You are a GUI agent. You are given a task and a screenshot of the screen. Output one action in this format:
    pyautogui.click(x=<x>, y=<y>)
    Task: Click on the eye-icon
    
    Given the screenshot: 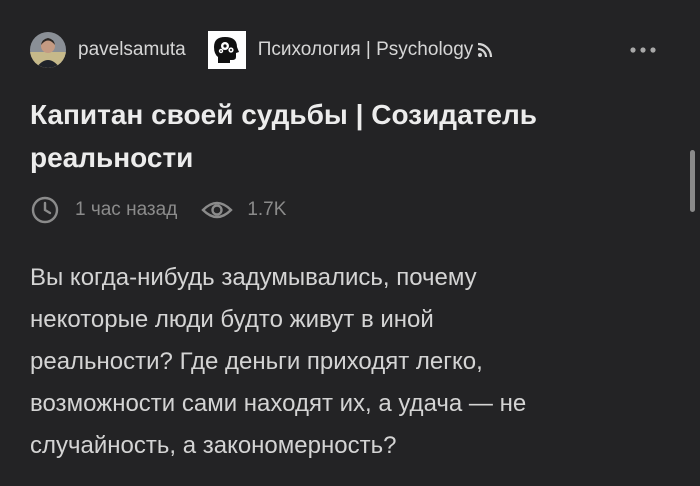 What is the action you would take?
    pyautogui.click(x=217, y=210)
    